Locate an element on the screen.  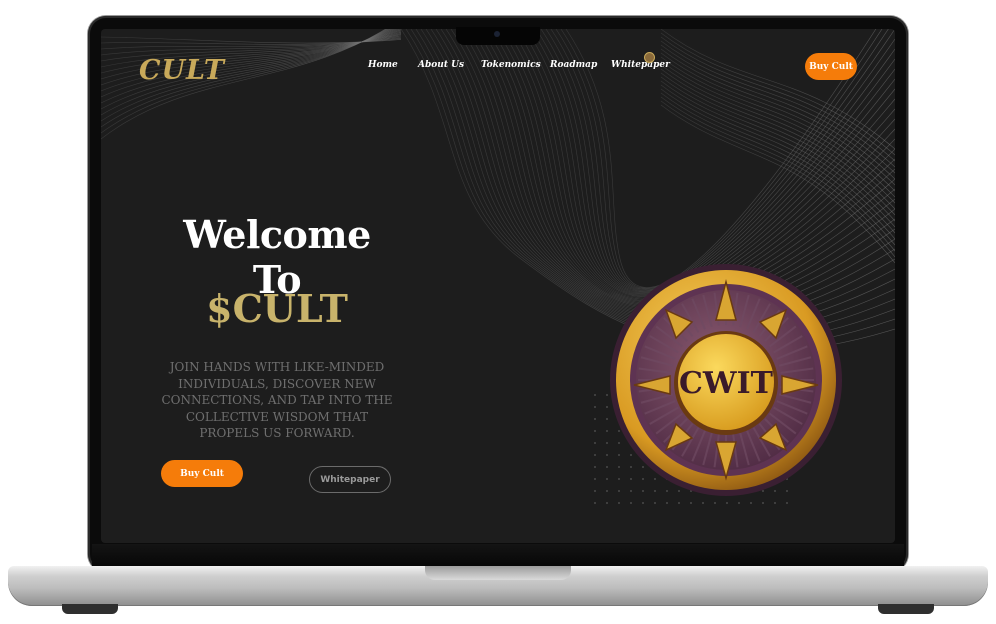
site-logo: CULT is located at coordinates (182, 70).